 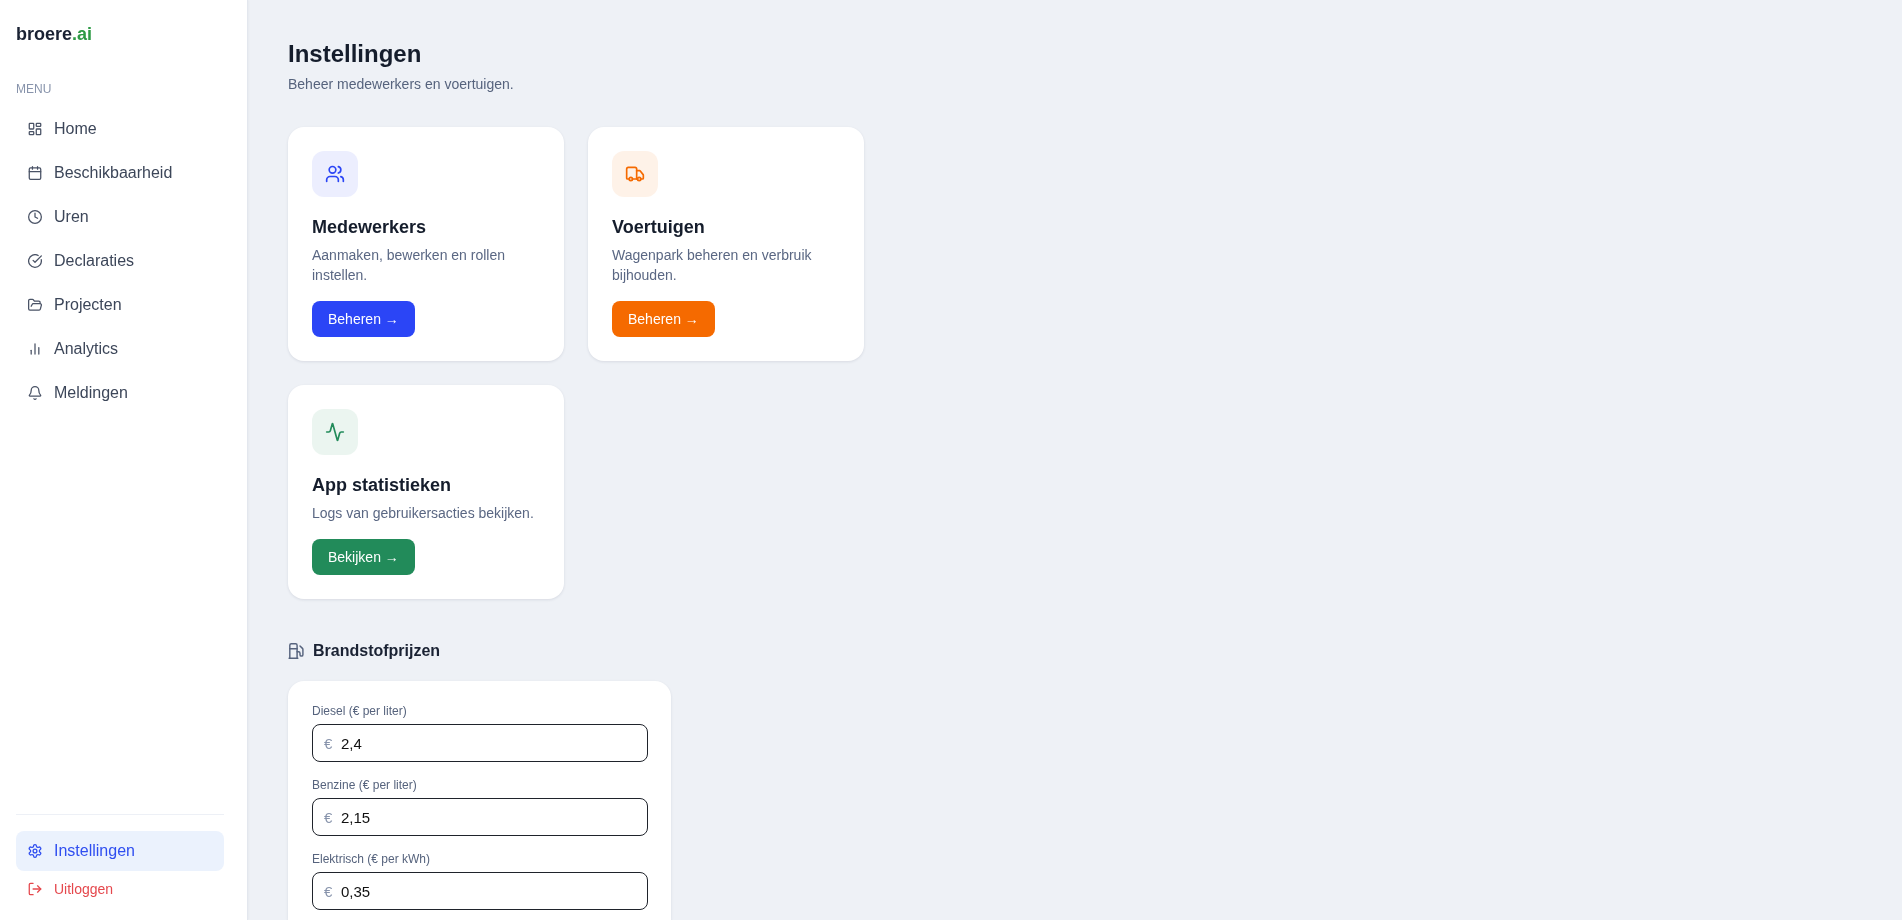 I want to click on action-button: Bekijken →, so click(x=363, y=557).